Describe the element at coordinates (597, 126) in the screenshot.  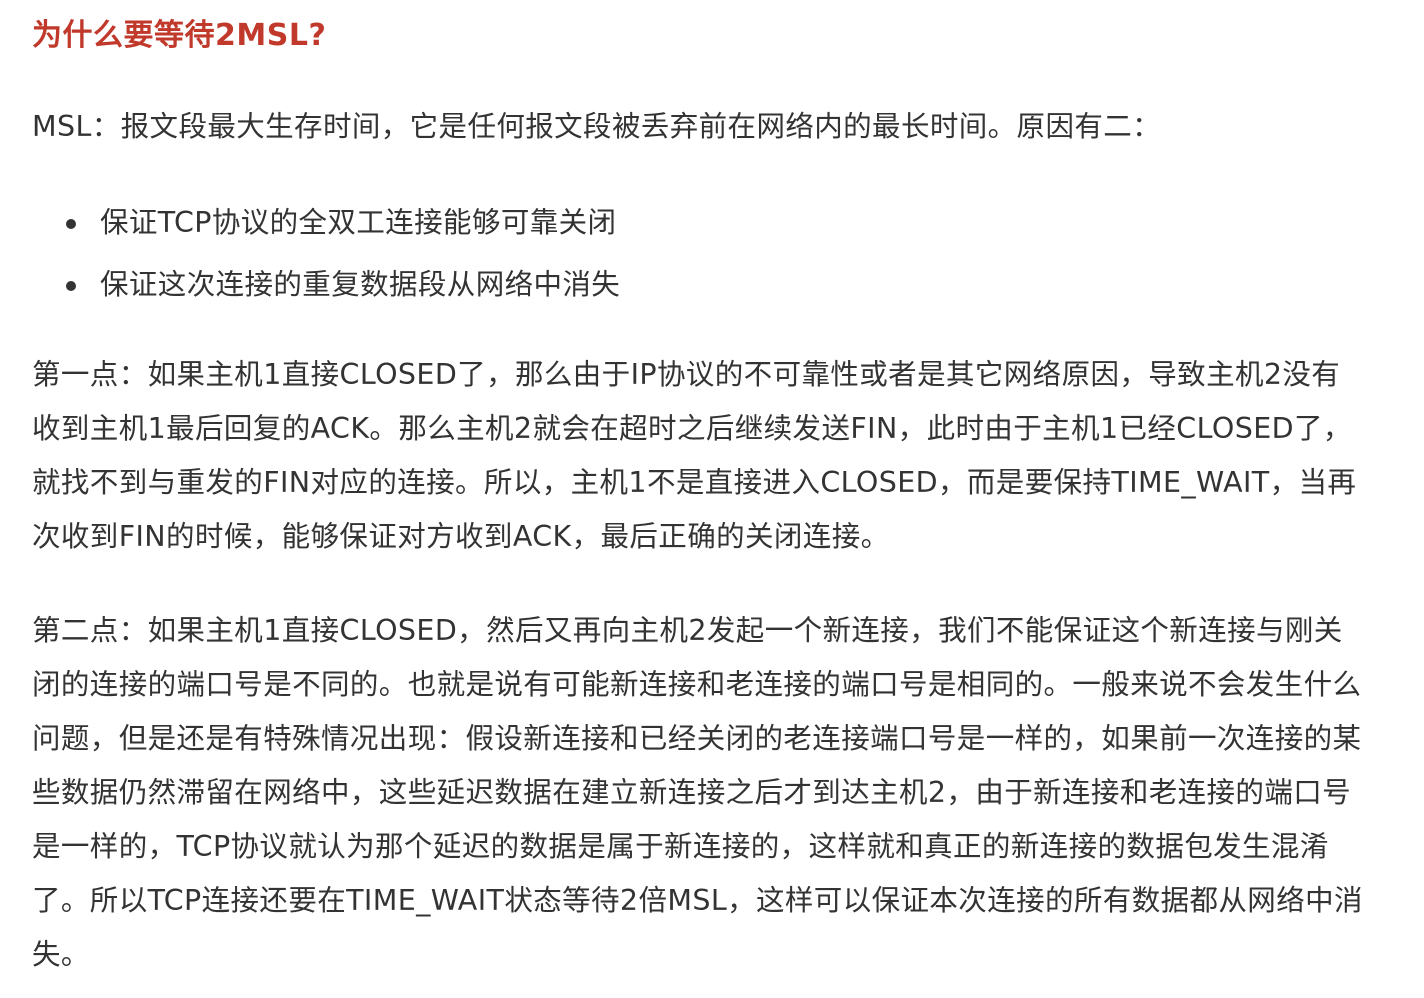
I see `intro-paragraph: MSL：报文段最大生存时间，它是任何报文段被丢弃前在网络内的最长时间。原因有二：` at that location.